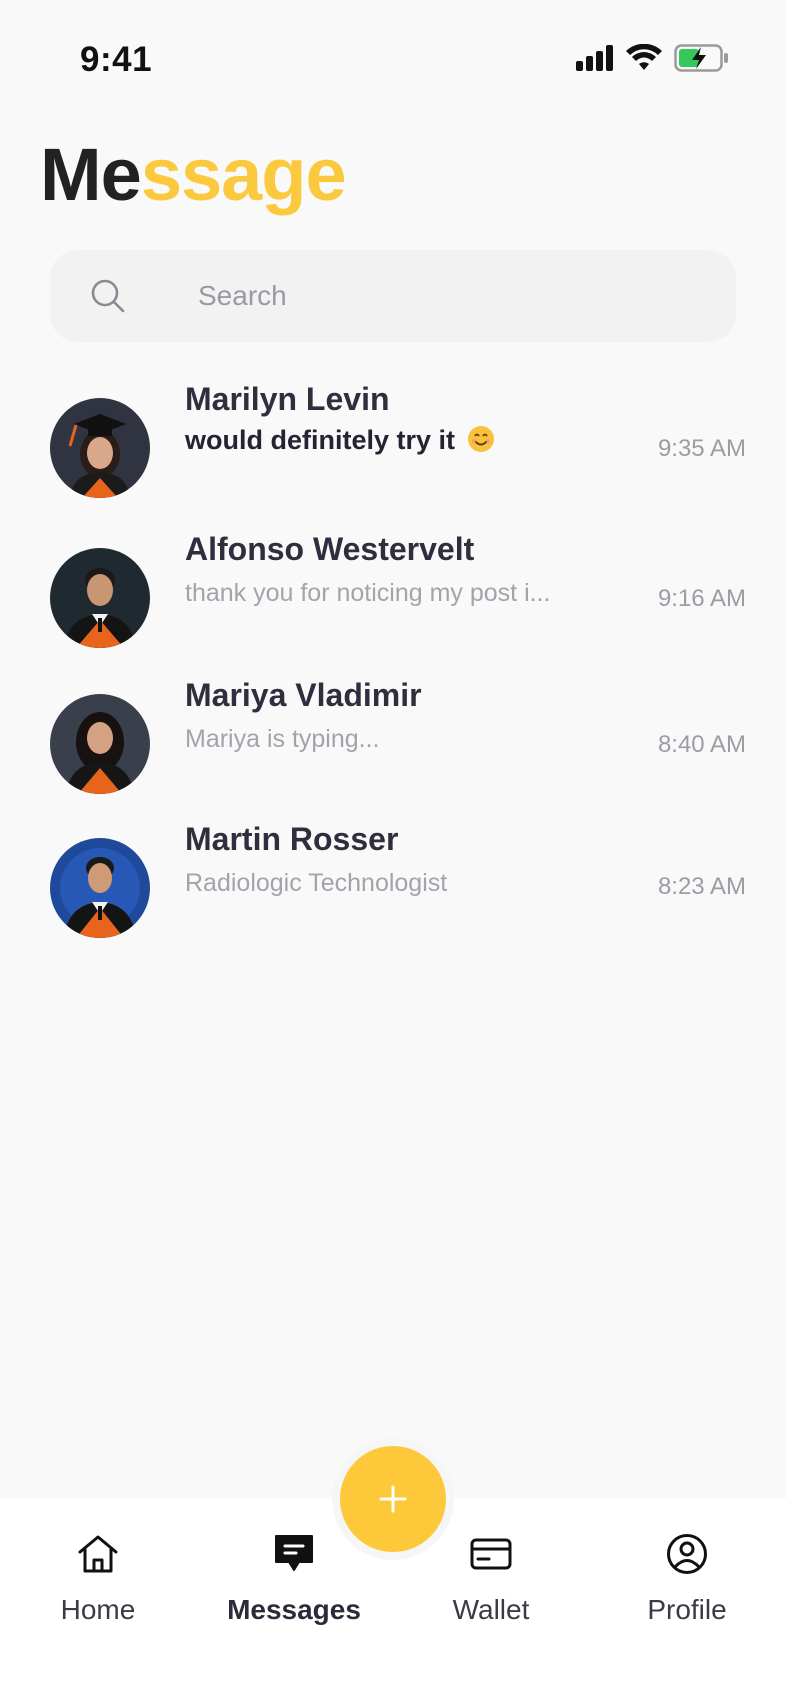  Describe the element at coordinates (320, 440) in the screenshot. I see `chat-preview-text: would definitely try it` at that location.